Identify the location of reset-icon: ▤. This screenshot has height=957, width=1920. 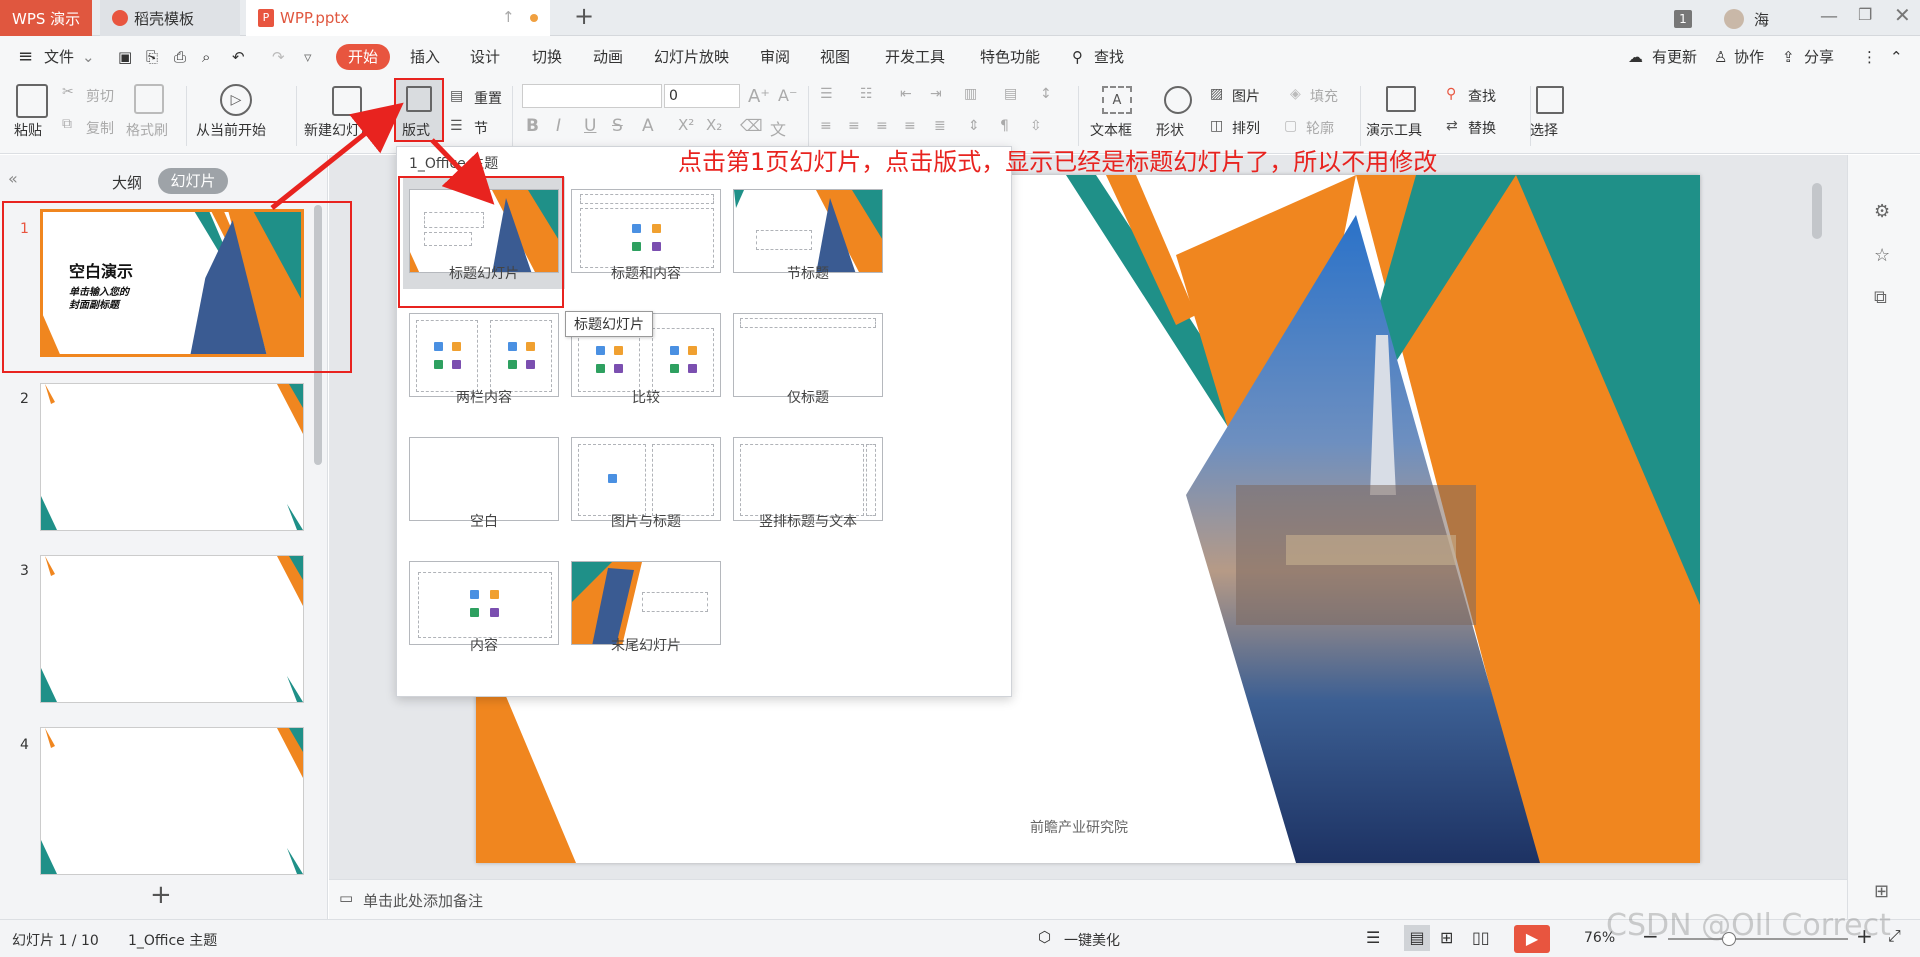
(456, 96).